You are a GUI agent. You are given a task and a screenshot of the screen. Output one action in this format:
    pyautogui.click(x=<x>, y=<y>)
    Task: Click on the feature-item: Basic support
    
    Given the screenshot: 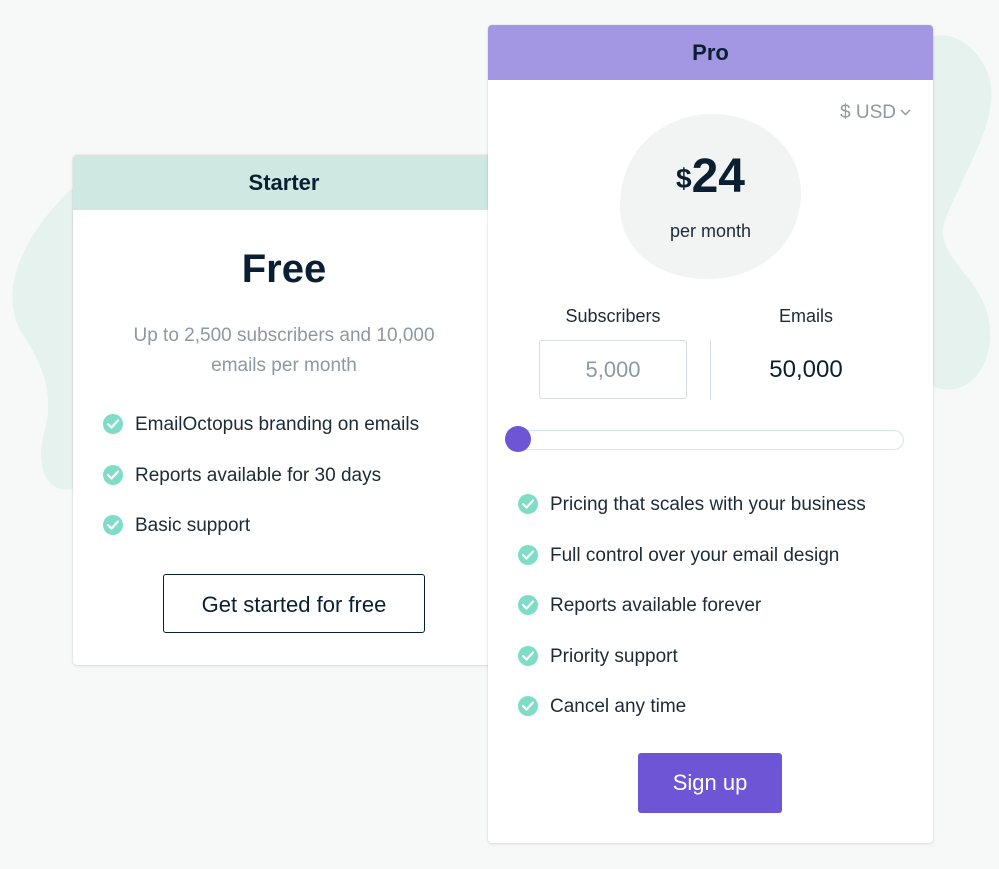 What is the action you would take?
    pyautogui.click(x=294, y=540)
    